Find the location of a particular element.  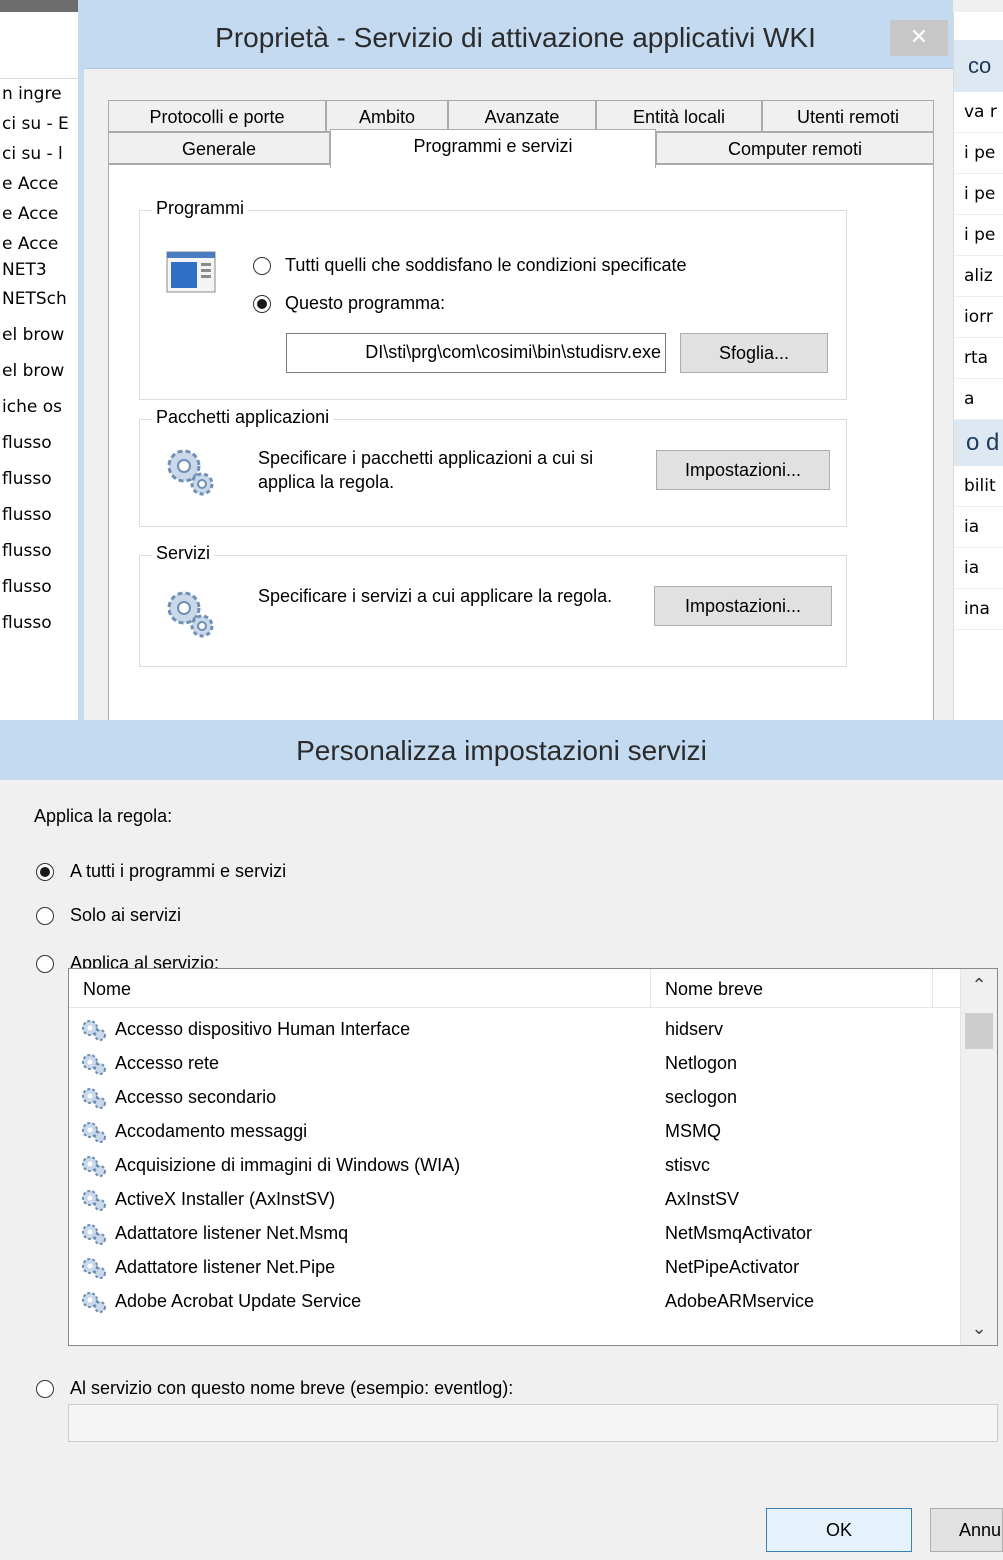

tab-protocolli-e-porte: Protocolli e porte is located at coordinates (217, 116).